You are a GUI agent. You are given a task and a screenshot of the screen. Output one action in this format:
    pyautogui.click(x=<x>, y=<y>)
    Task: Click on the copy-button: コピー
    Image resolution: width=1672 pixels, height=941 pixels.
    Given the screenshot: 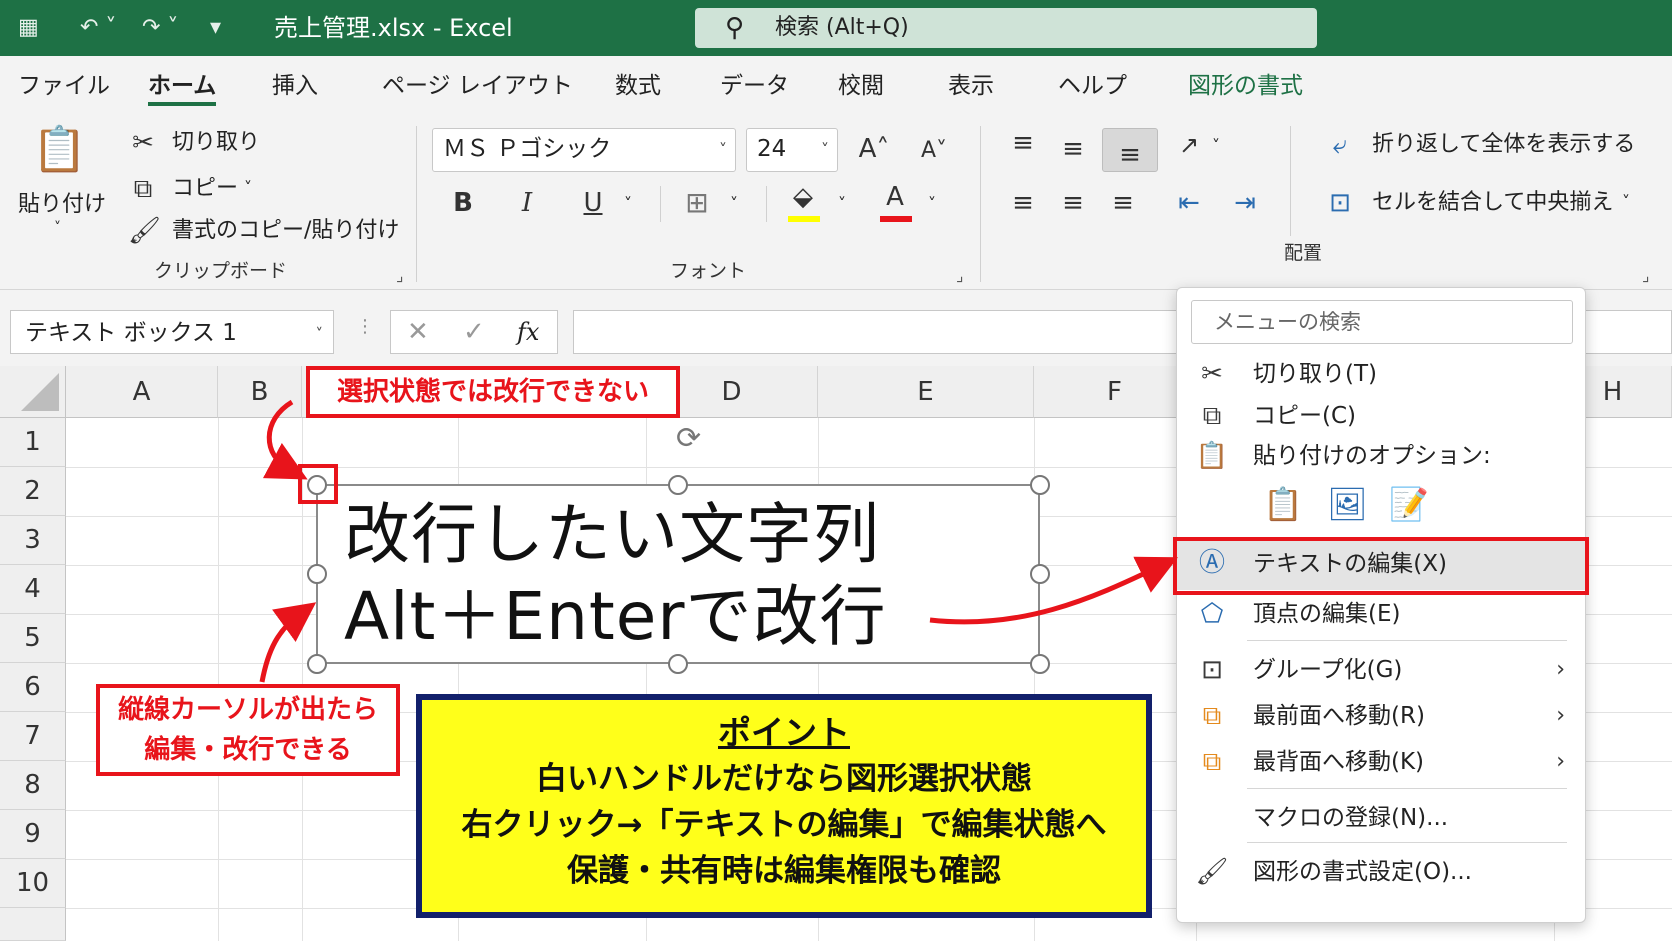 What is the action you would take?
    pyautogui.click(x=205, y=189)
    